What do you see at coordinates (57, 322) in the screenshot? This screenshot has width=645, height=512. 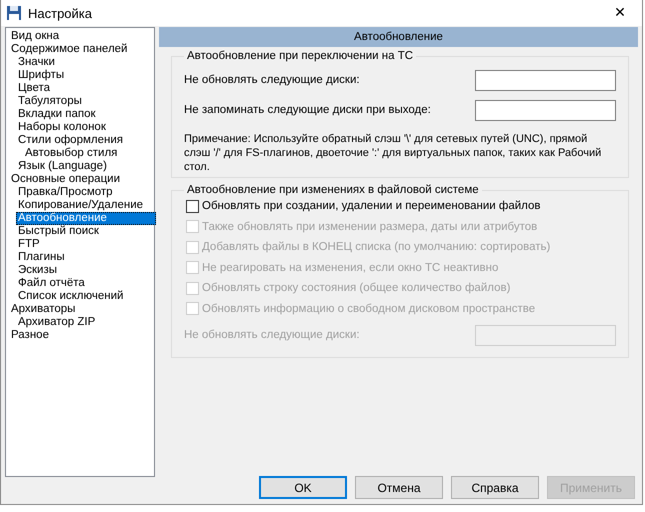 I see `tree-item: Архиватор ZIP` at bounding box center [57, 322].